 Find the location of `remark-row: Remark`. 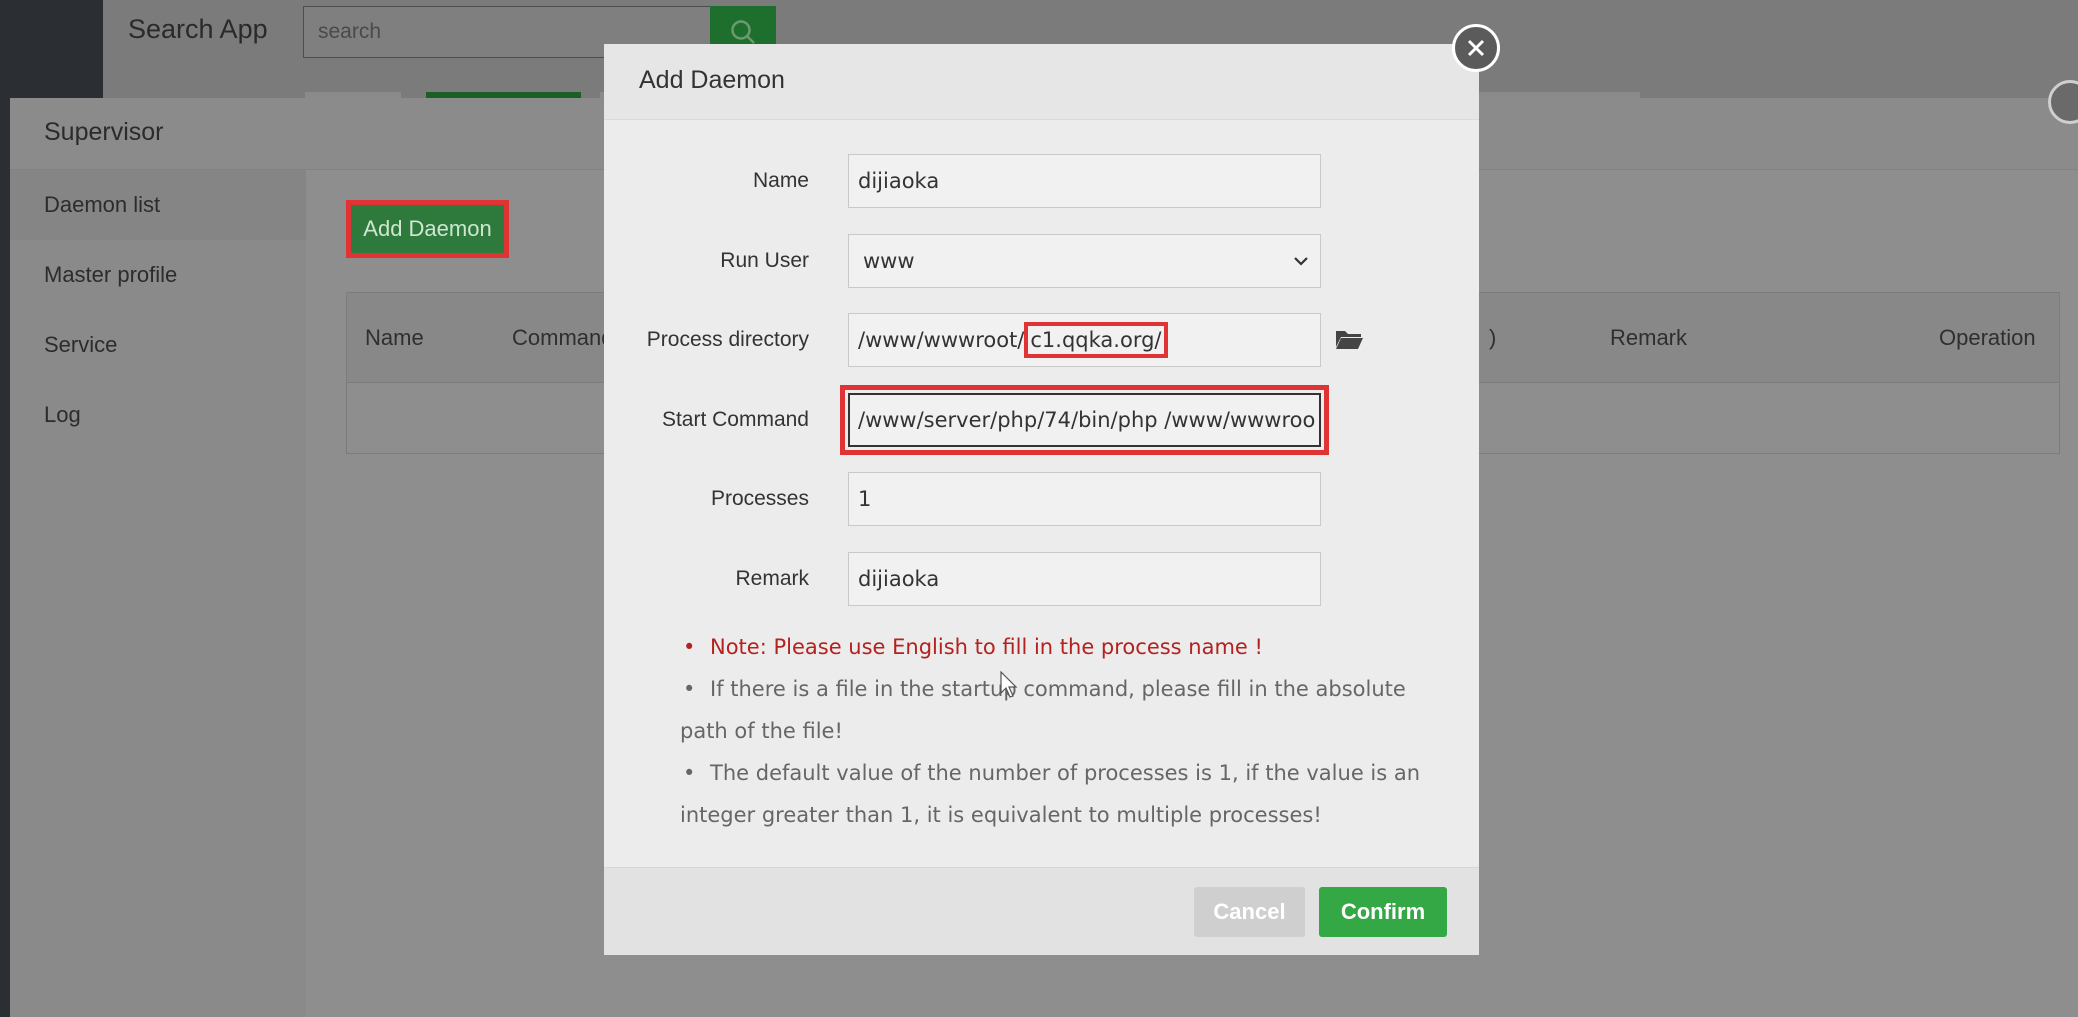

remark-row: Remark is located at coordinates (1041, 579).